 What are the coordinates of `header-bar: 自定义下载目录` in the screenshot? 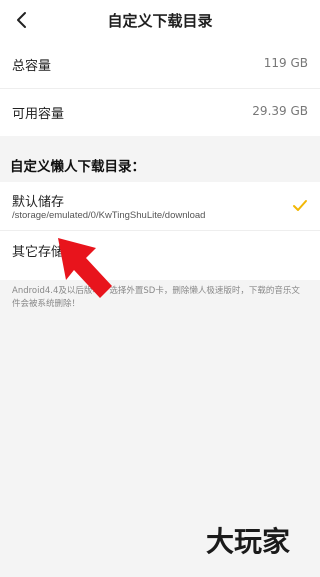 It's located at (160, 20).